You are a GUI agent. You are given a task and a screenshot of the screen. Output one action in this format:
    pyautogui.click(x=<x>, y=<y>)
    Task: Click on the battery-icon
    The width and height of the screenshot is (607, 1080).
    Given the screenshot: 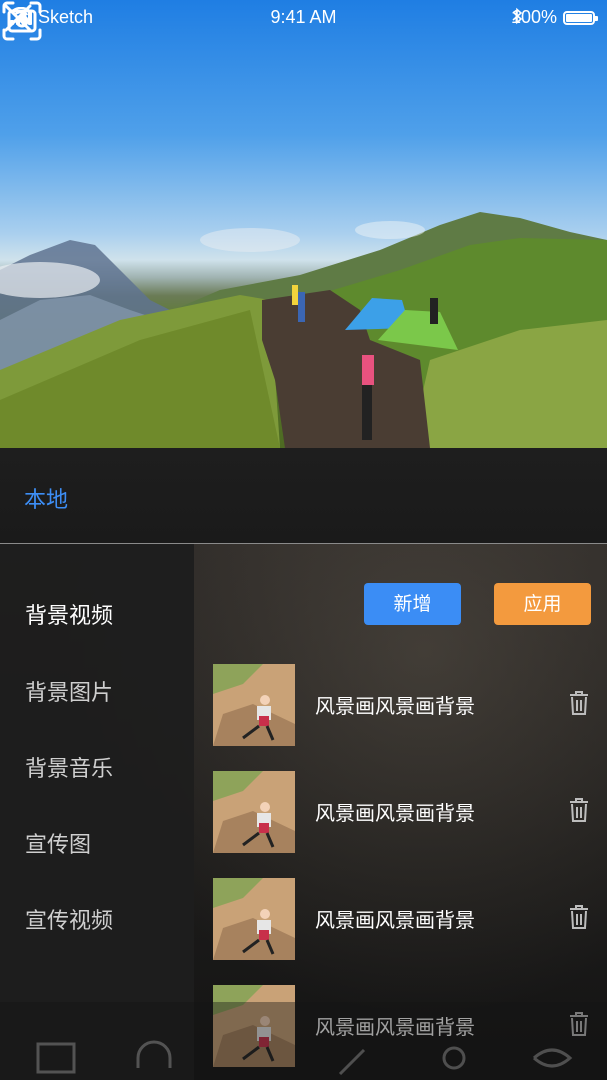 What is the action you would take?
    pyautogui.click(x=580, y=17)
    